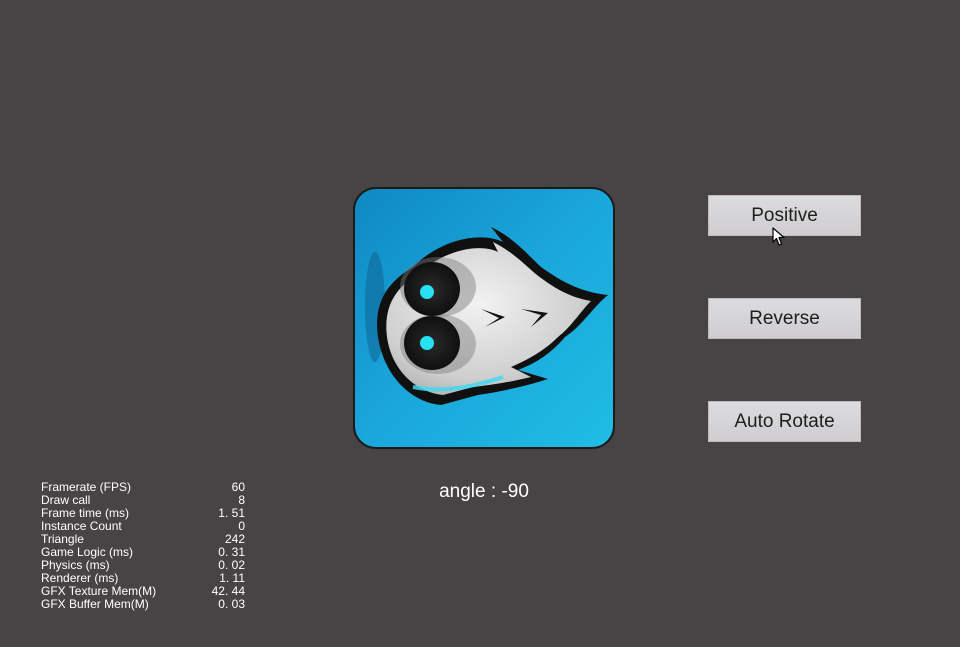 This screenshot has width=960, height=647. What do you see at coordinates (784, 318) in the screenshot?
I see `reverse-button: Reverse` at bounding box center [784, 318].